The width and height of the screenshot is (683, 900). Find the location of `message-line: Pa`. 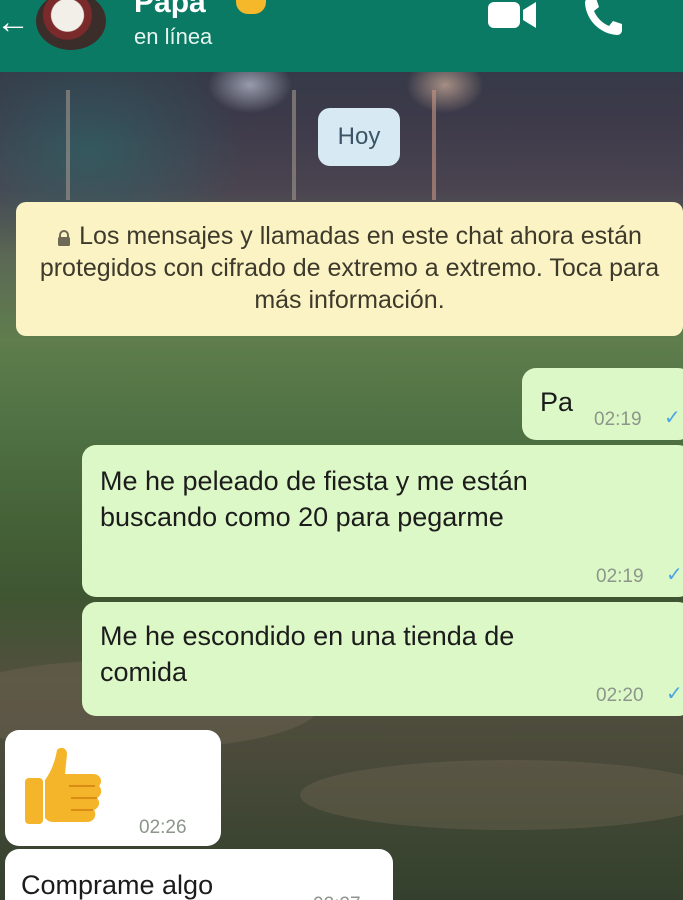

message-line: Pa is located at coordinates (557, 402).